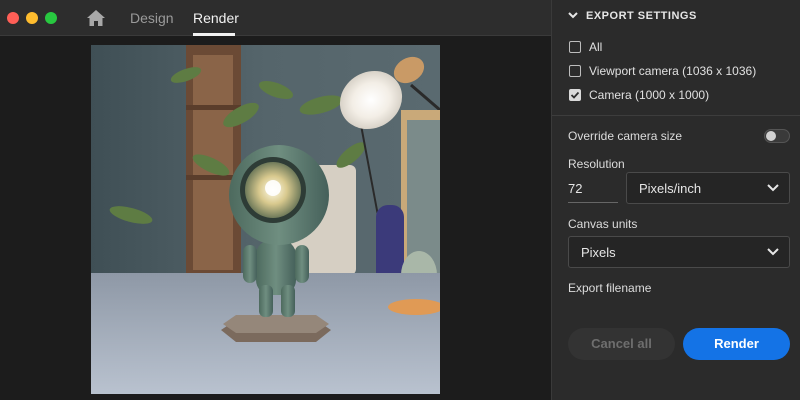 This screenshot has width=800, height=400. I want to click on option-all-label: All, so click(596, 47).